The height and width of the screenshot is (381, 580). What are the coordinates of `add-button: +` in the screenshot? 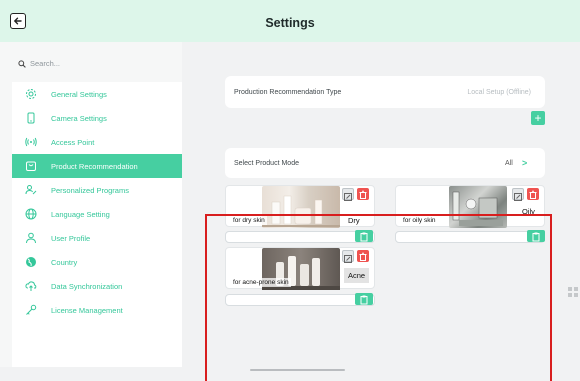 It's located at (538, 118).